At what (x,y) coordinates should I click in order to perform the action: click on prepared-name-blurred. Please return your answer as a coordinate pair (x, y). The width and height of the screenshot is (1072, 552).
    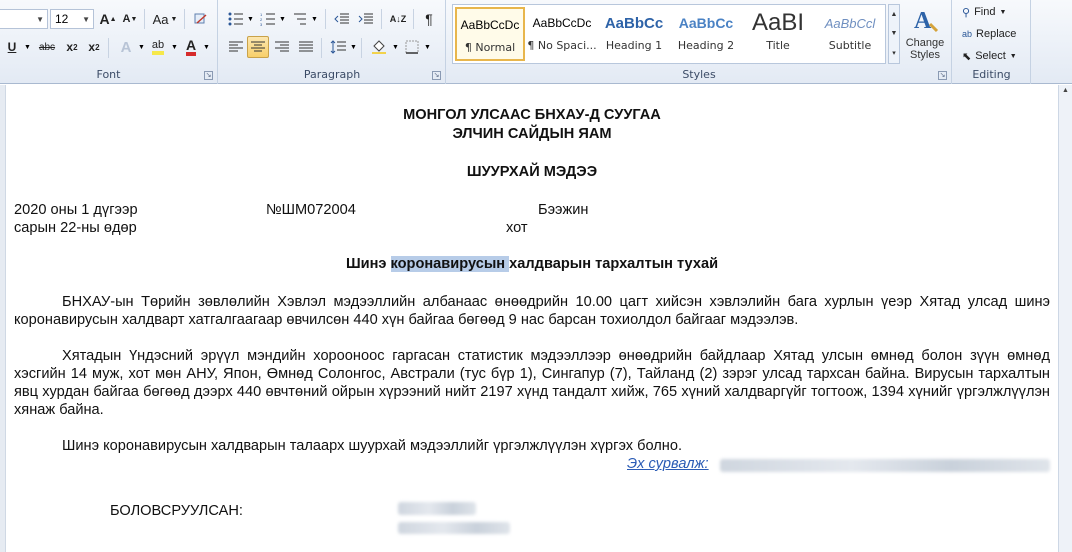
    Looking at the image, I should click on (437, 508).